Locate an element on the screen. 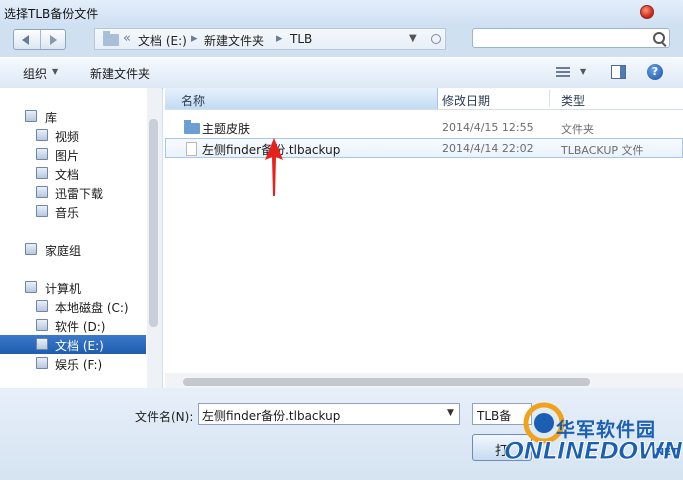 This screenshot has width=683, height=480. nav-item-pictures: 图片 is located at coordinates (73, 154).